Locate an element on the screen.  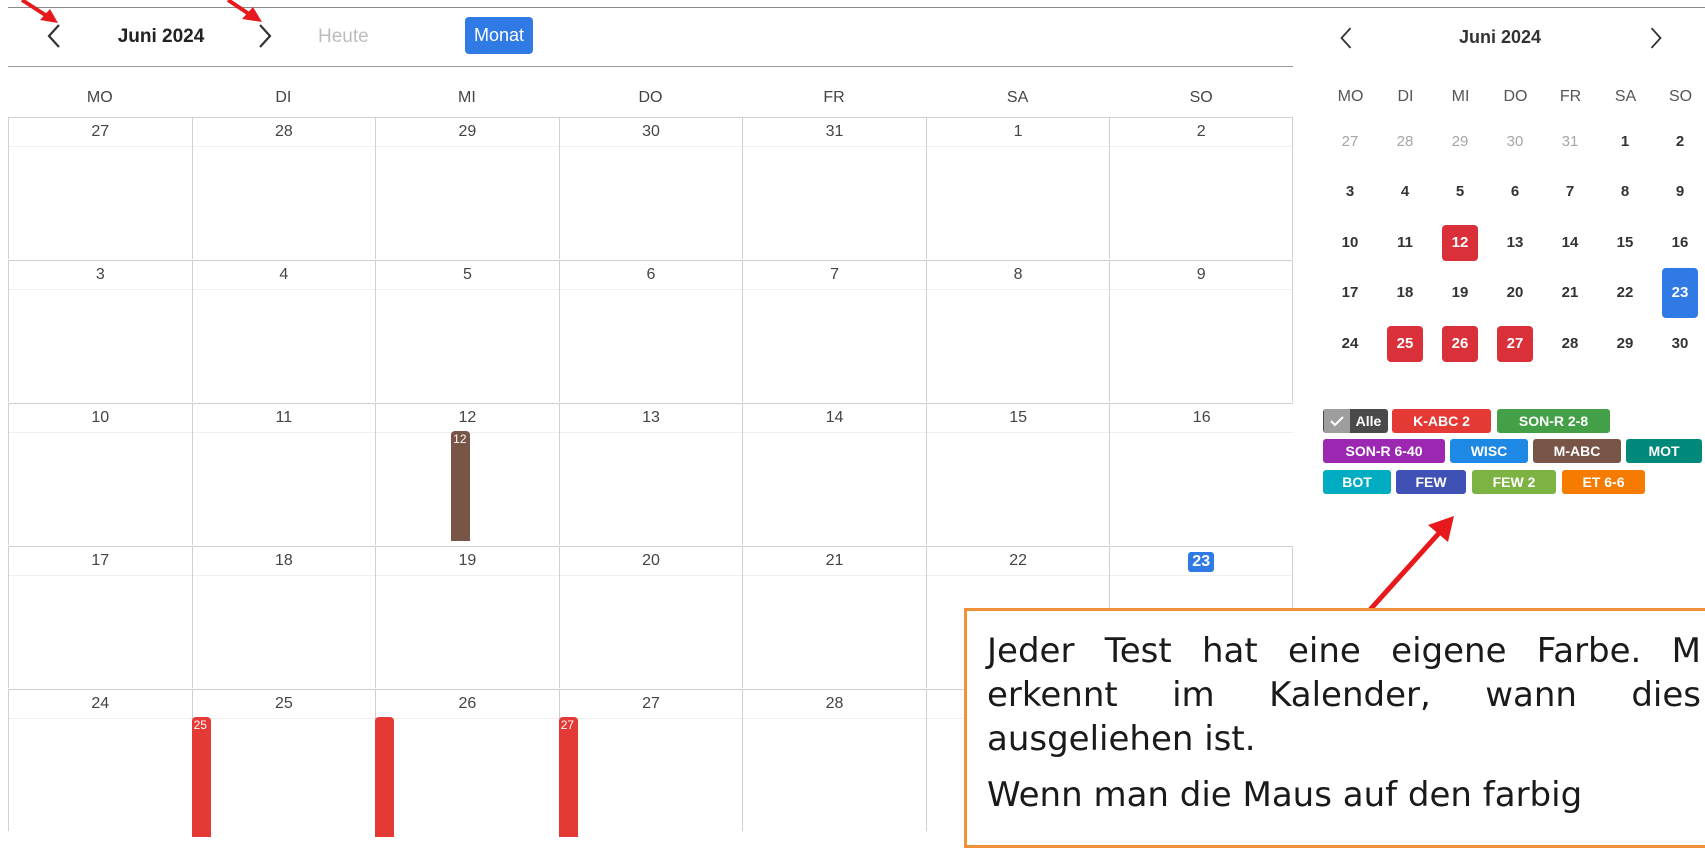
month-view-button: Monat is located at coordinates (499, 35).